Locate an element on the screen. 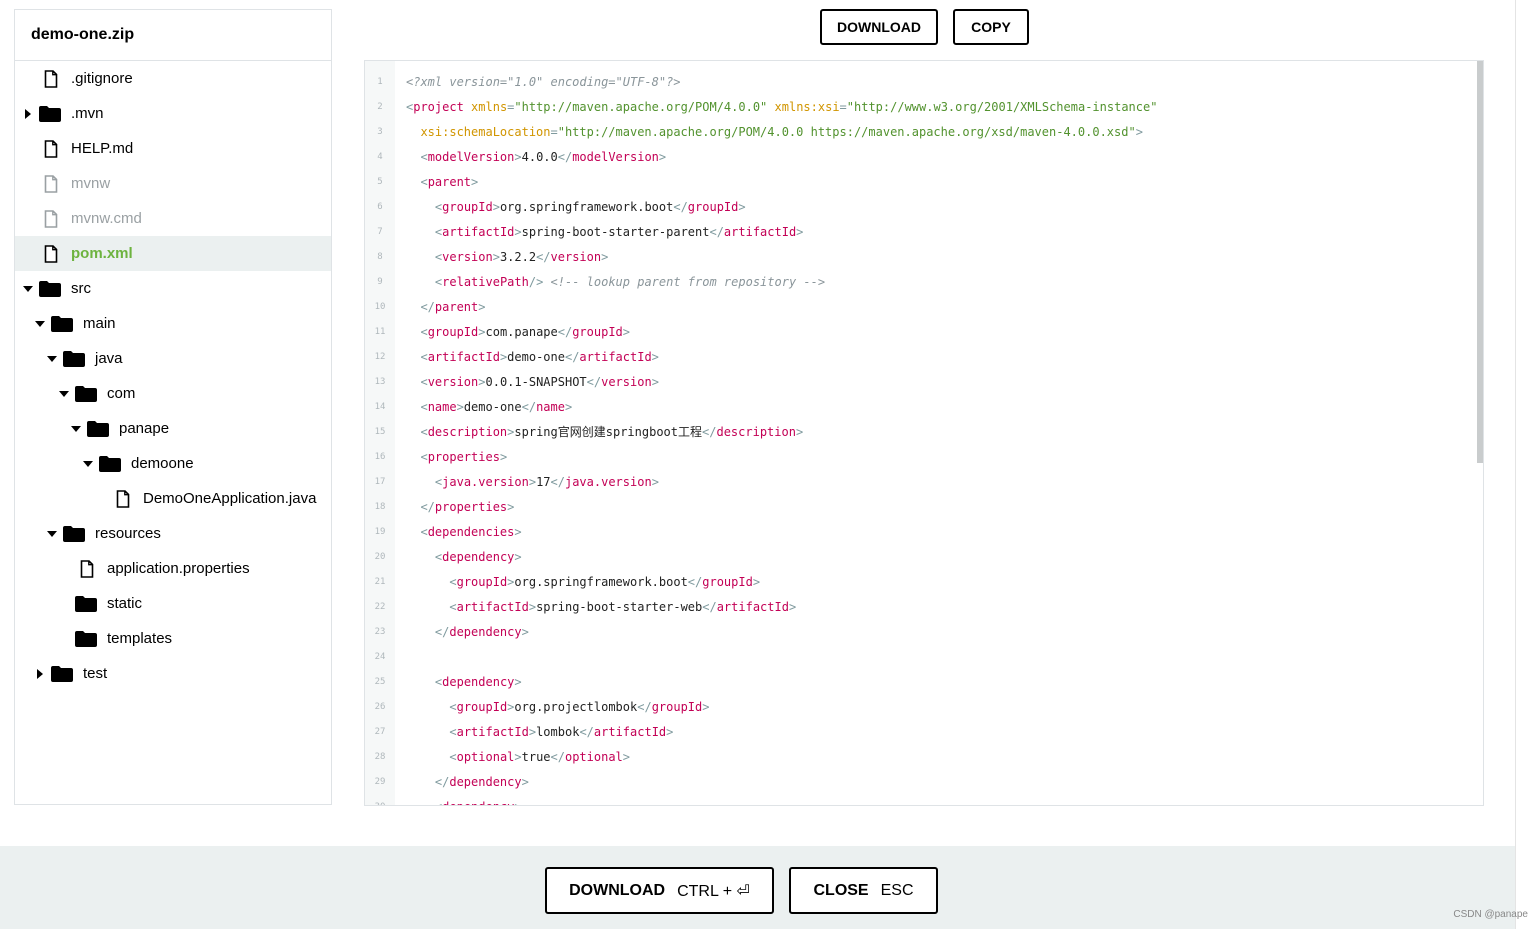 Image resolution: width=1528 pixels, height=929 pixels. tree-item-resources: resources is located at coordinates (173, 533).